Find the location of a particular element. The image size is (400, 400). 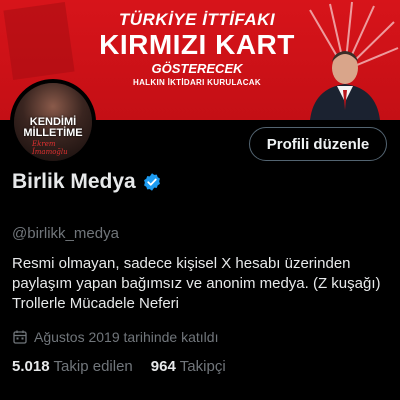

following-label: Takip edilen is located at coordinates (93, 366).